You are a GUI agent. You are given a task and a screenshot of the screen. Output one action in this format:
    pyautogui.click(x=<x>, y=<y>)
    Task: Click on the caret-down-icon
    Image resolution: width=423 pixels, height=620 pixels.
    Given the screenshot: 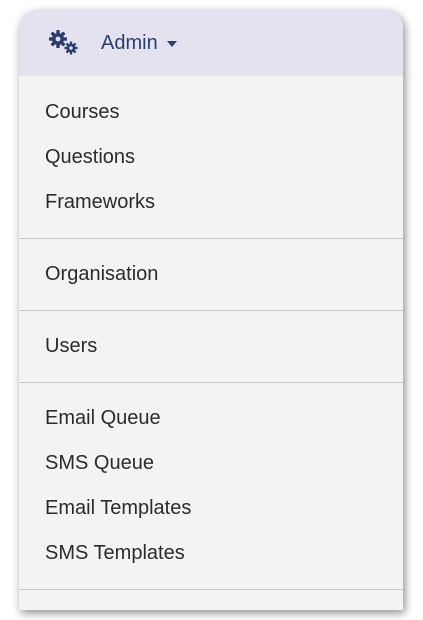 What is the action you would take?
    pyautogui.click(x=171, y=44)
    